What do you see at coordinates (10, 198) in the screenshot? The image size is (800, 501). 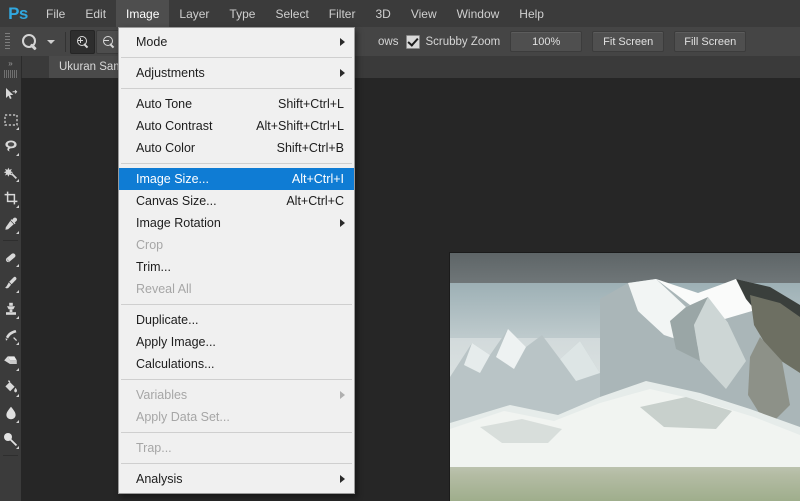 I see `crop-tool` at bounding box center [10, 198].